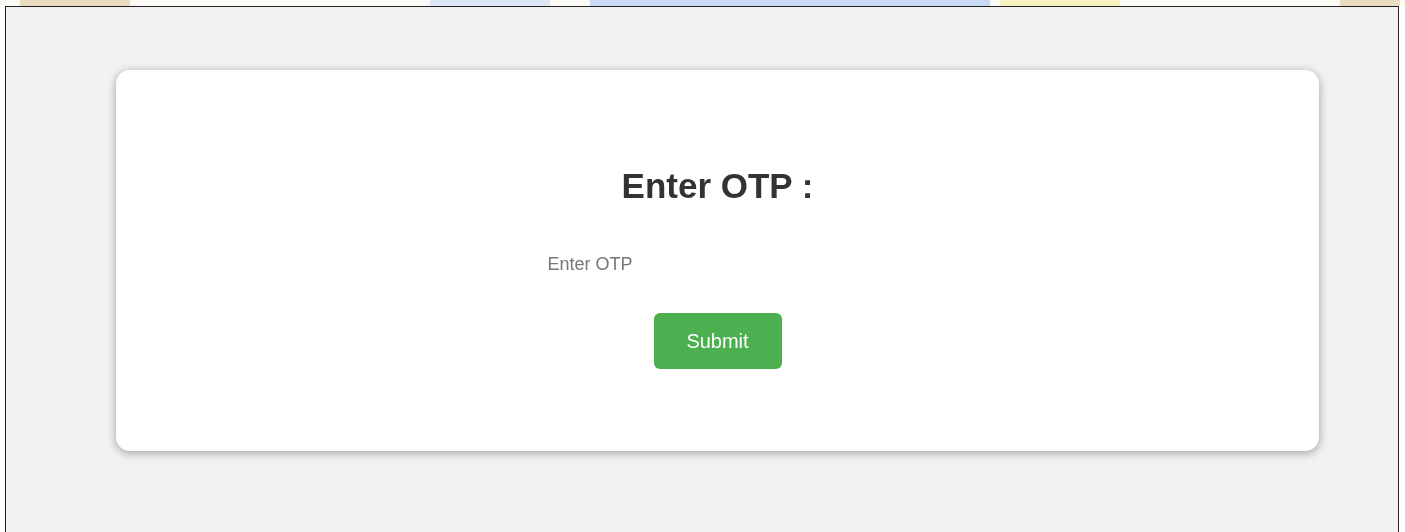 The image size is (1405, 532). I want to click on submit-button: Submit, so click(717, 341).